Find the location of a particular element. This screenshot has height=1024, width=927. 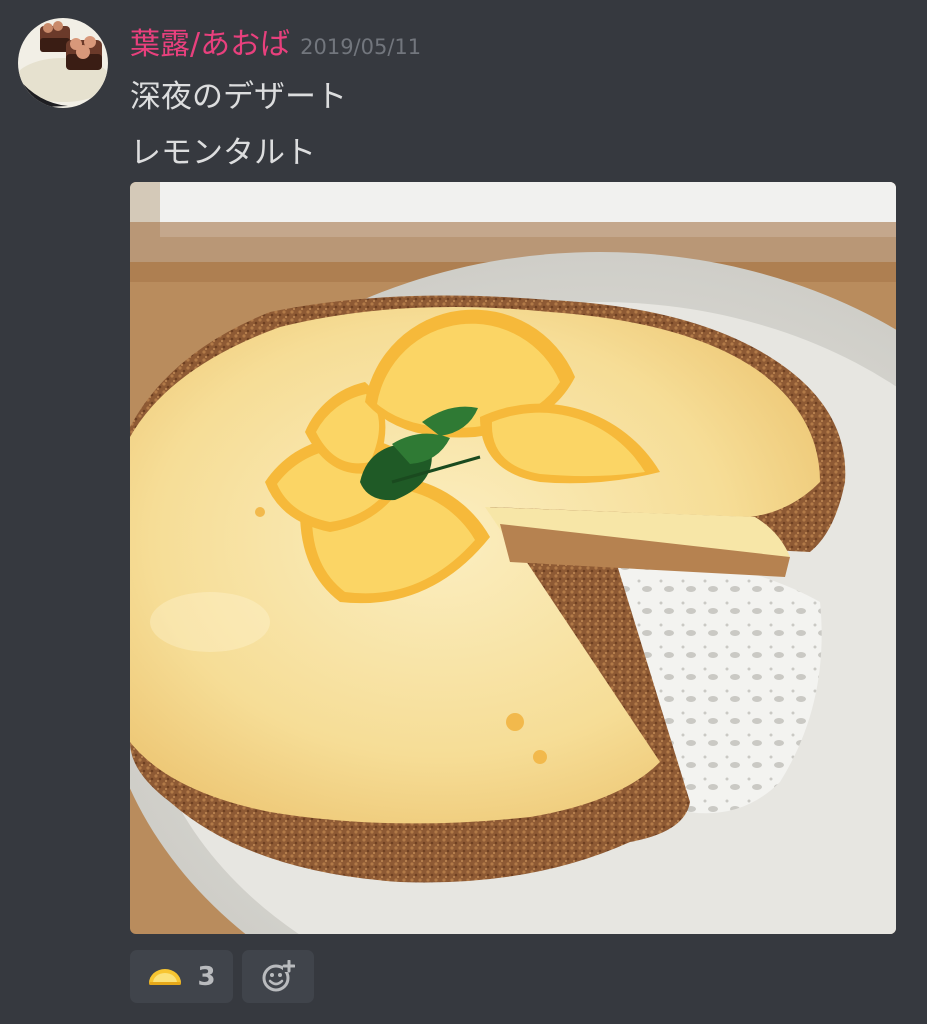

lemon-icon is located at coordinates (165, 976).